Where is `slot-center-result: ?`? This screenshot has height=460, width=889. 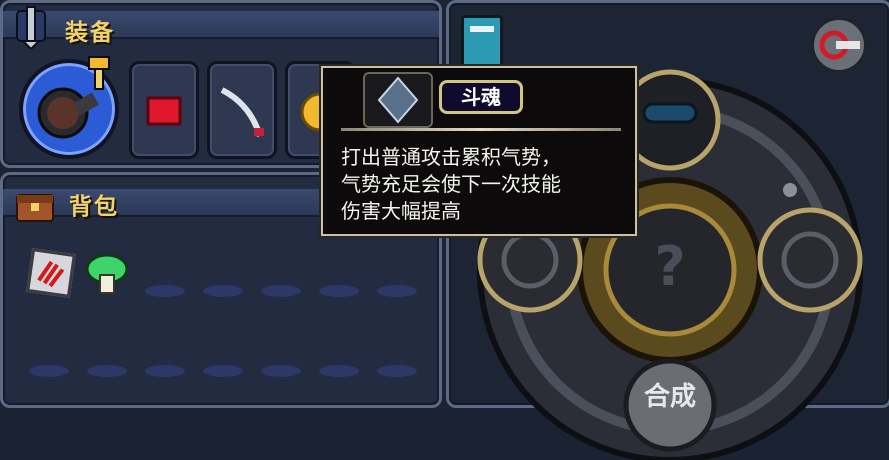 slot-center-result: ? is located at coordinates (669, 266).